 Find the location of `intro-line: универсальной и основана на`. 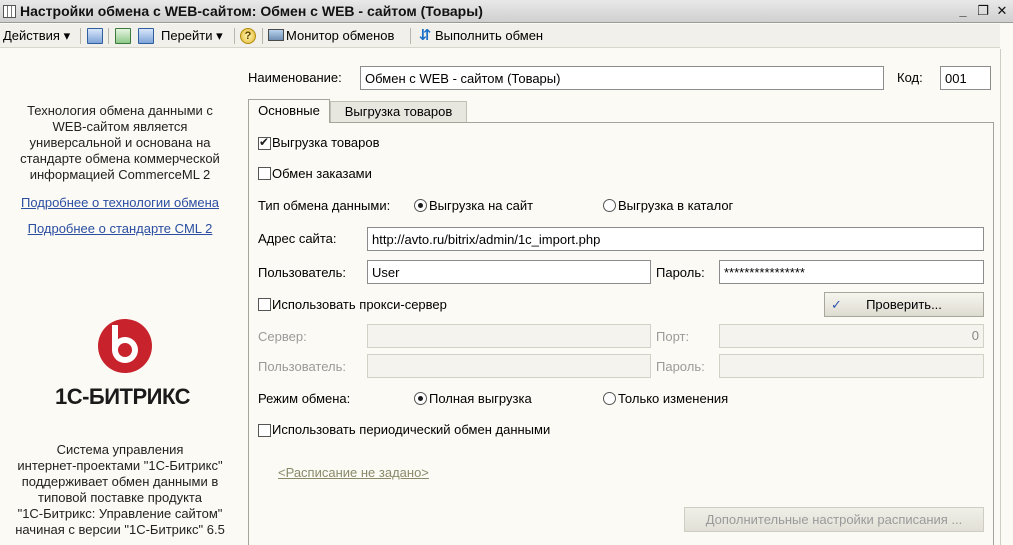

intro-line: универсальной и основана на is located at coordinates (120, 142).